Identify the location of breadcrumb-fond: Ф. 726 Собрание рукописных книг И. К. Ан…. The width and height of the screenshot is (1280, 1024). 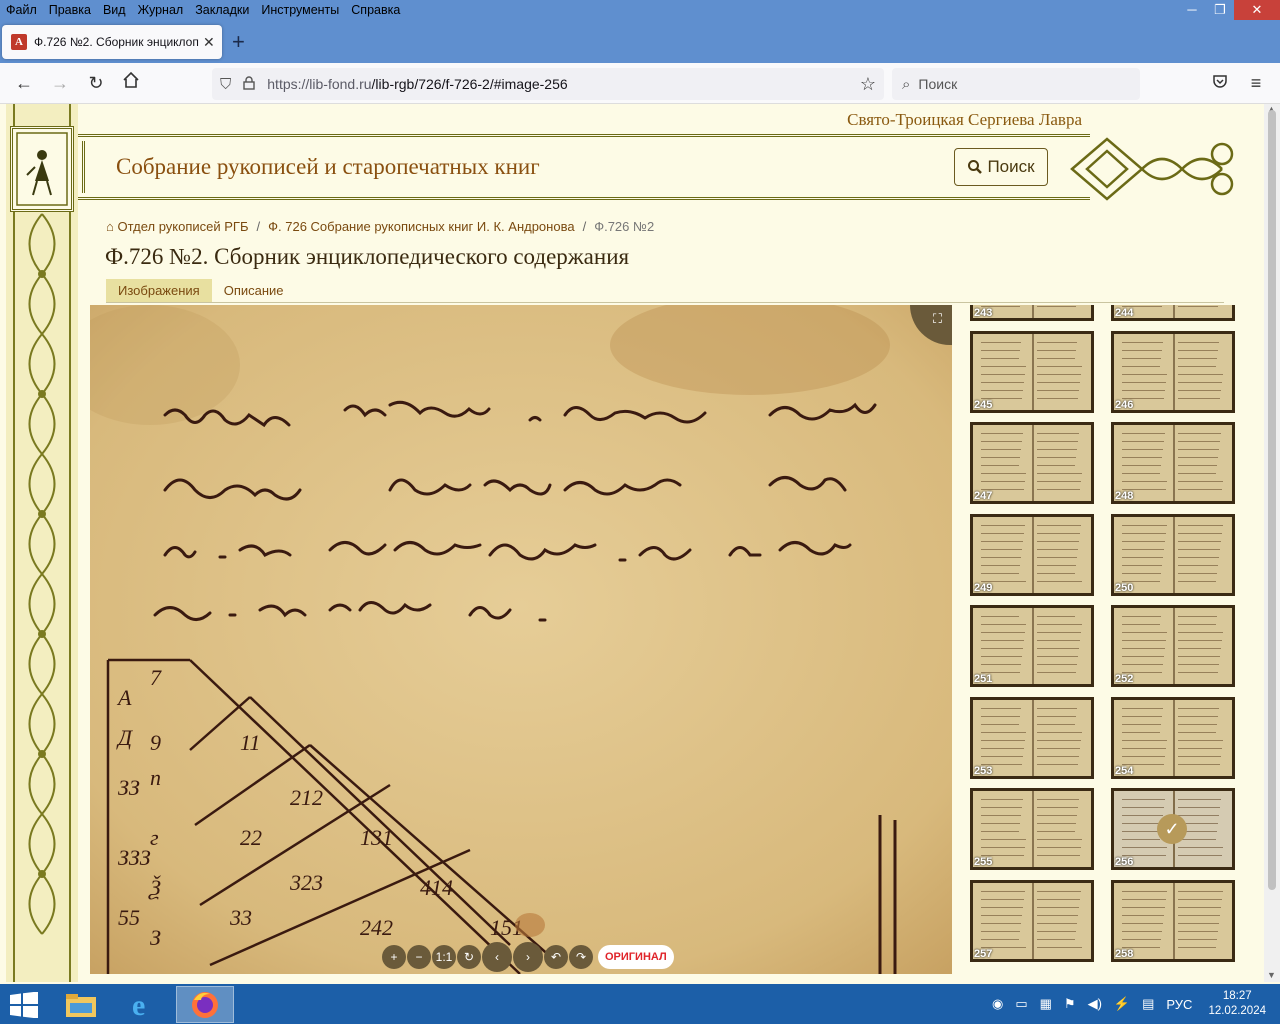
(421, 226).